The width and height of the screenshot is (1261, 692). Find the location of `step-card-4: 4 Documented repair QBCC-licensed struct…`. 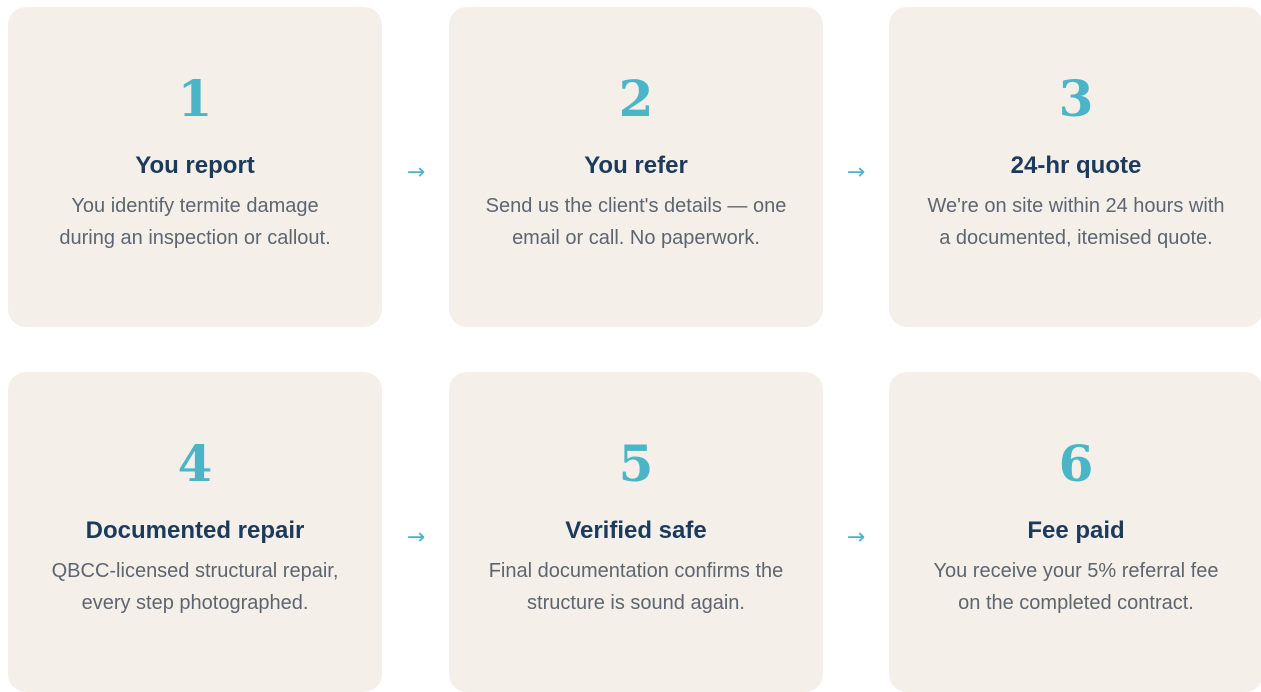

step-card-4: 4 Documented repair QBCC-licensed struct… is located at coordinates (195, 532).